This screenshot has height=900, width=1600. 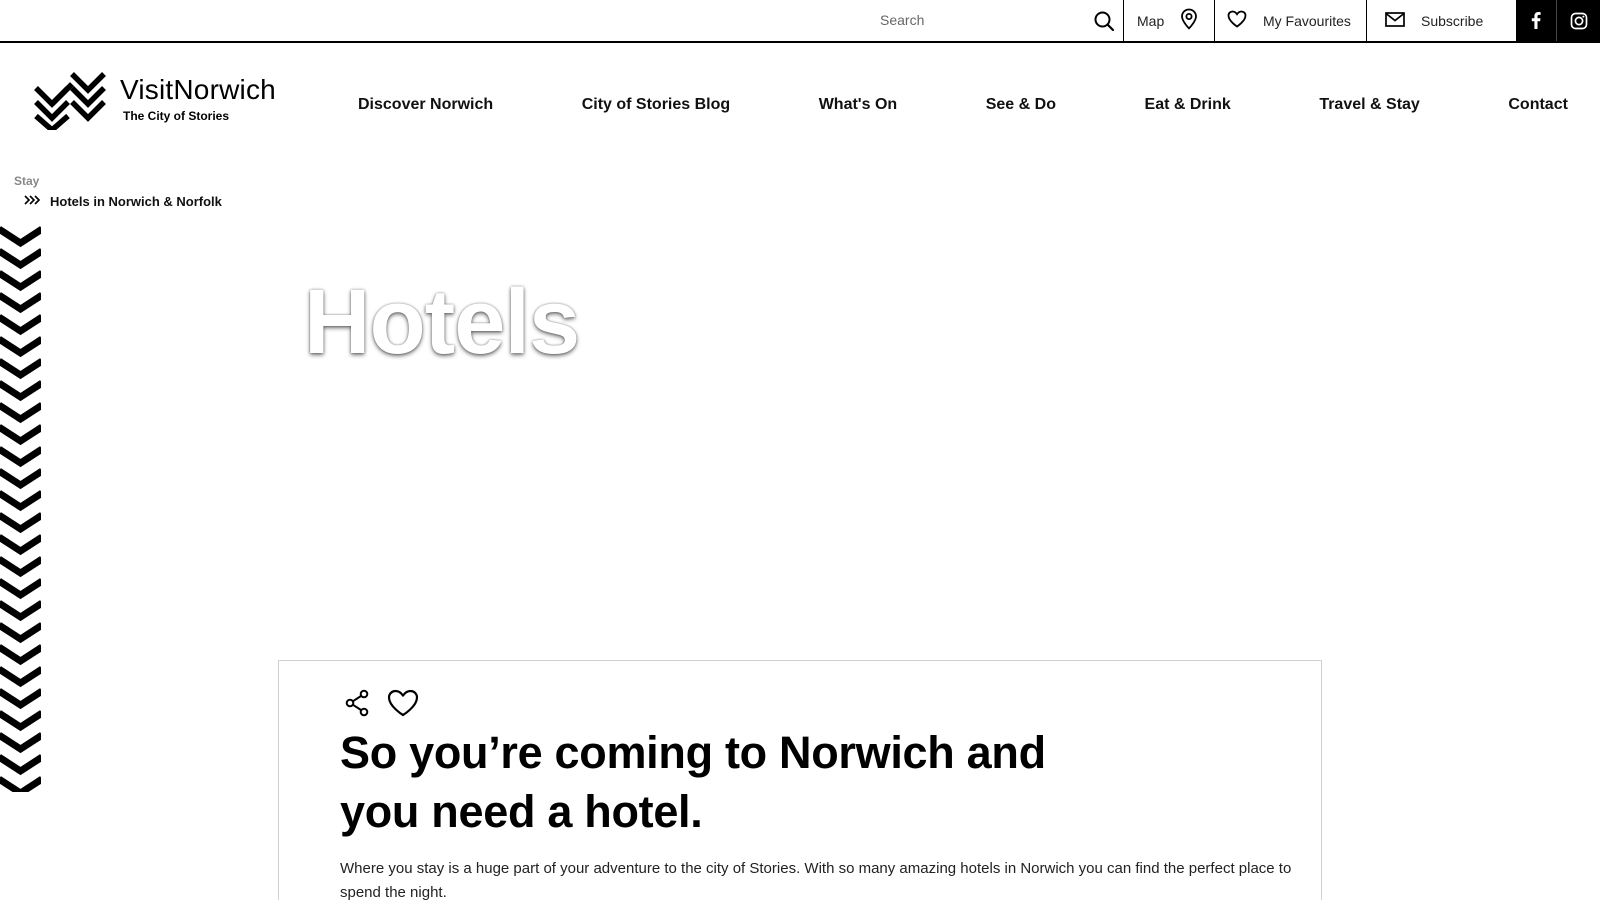 What do you see at coordinates (20, 509) in the screenshot?
I see `chevron-pattern-icon` at bounding box center [20, 509].